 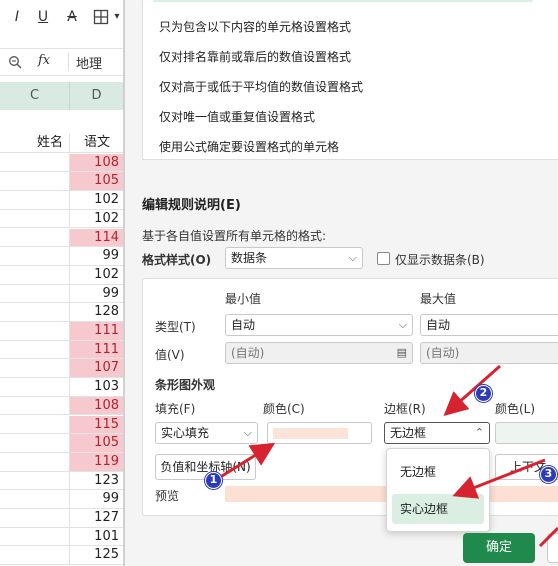 I want to click on min-value-input: (自动) ▤, so click(x=319, y=353).